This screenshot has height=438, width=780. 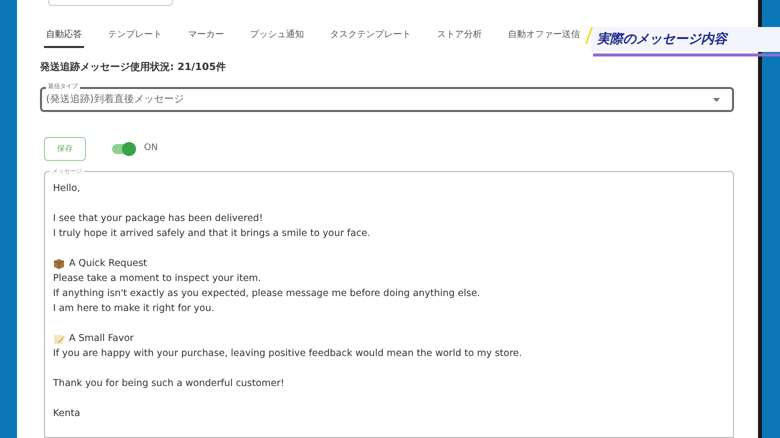 I want to click on toggle-switch, so click(x=124, y=149).